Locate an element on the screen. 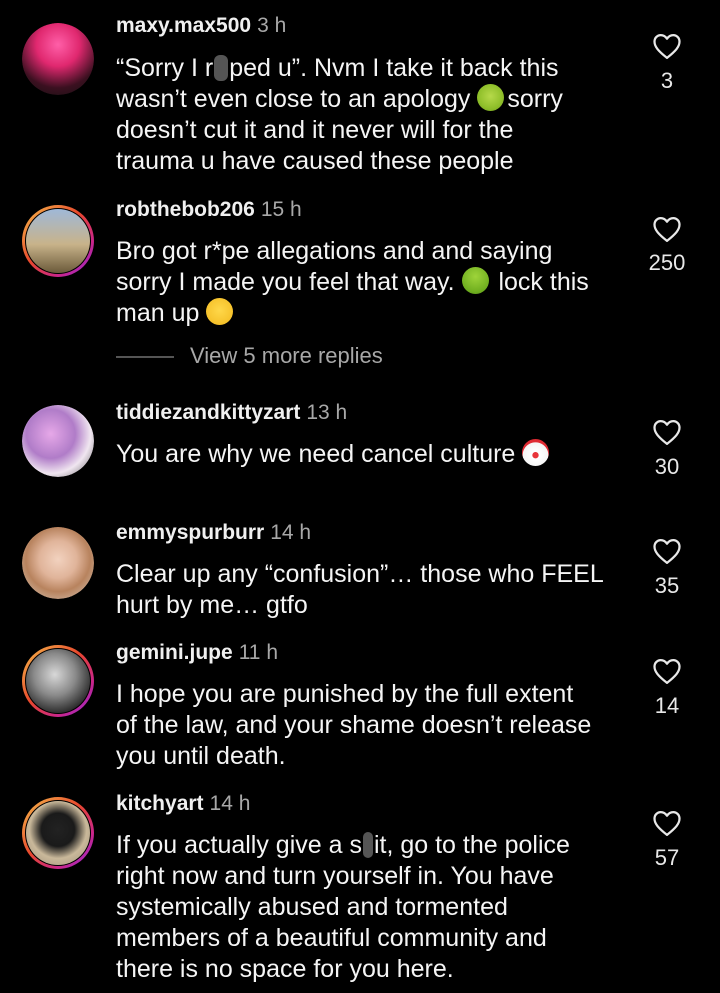  like-count: 57 is located at coordinates (667, 857).